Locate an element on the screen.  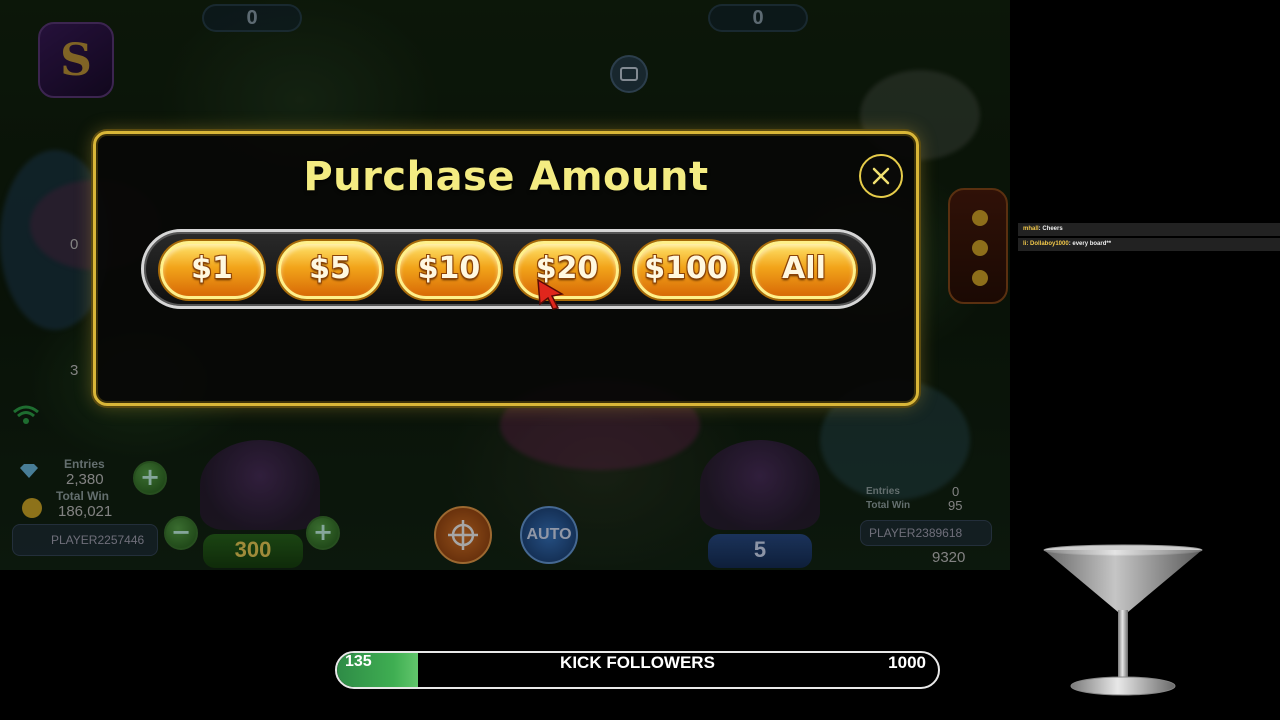
close-icon is located at coordinates (881, 176).